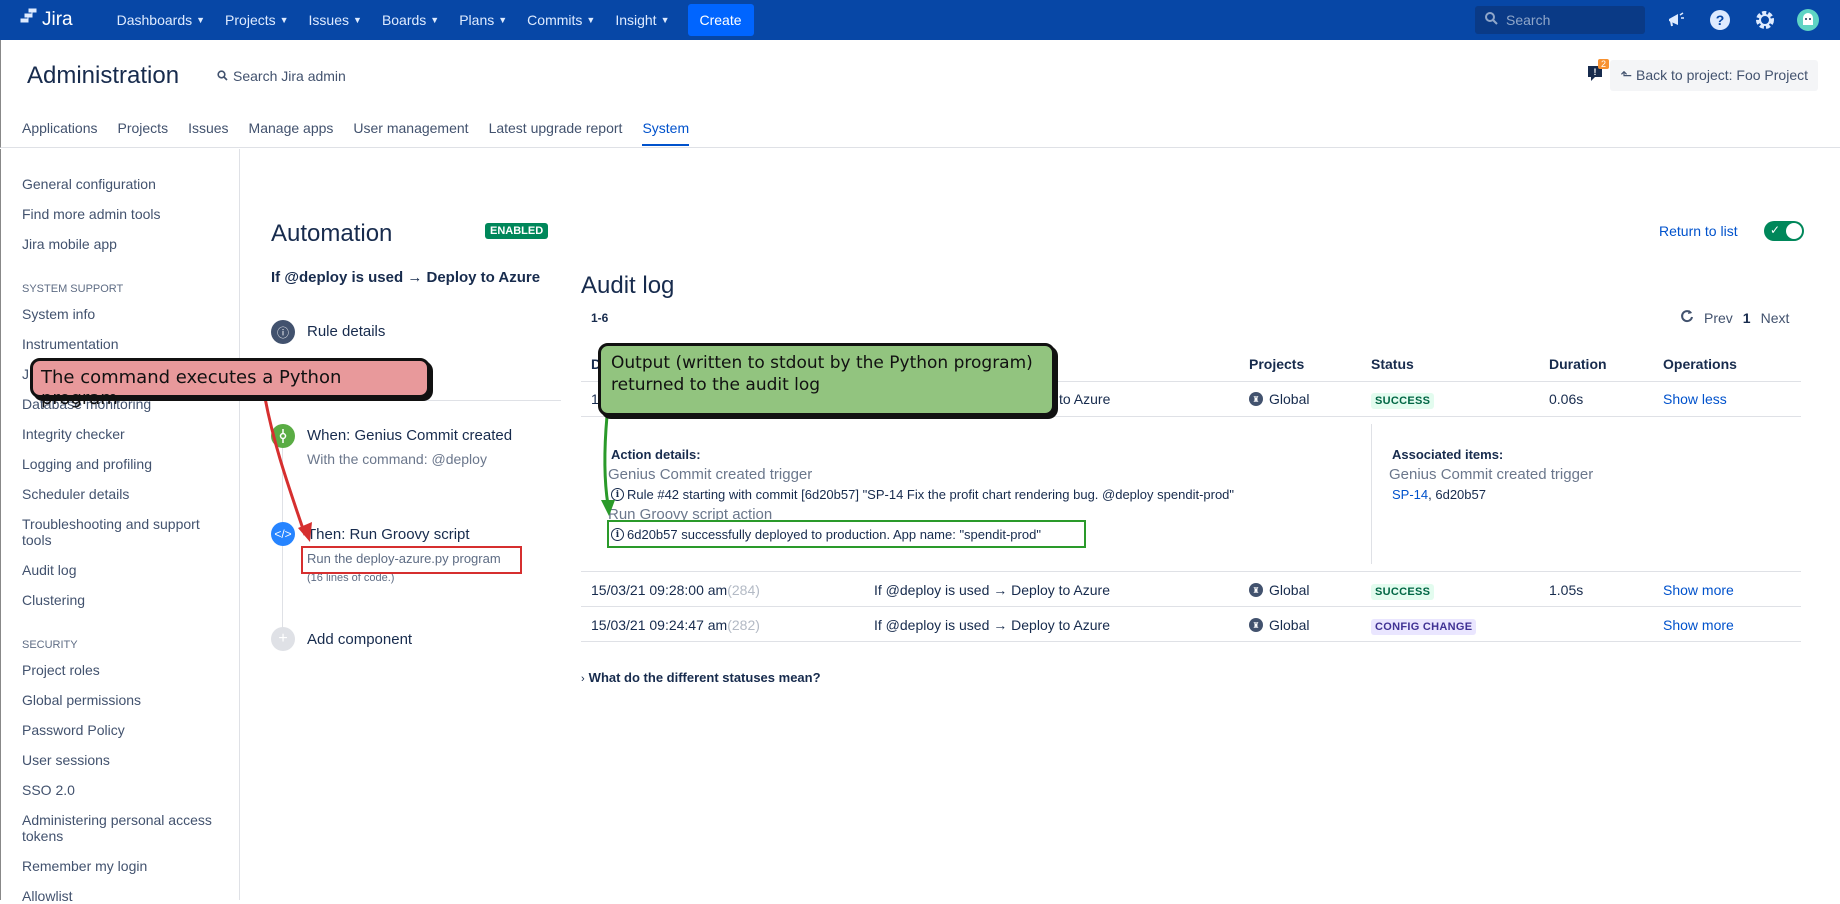  I want to click on sidebar-item-scheduler-details: Scheduler details, so click(122, 494).